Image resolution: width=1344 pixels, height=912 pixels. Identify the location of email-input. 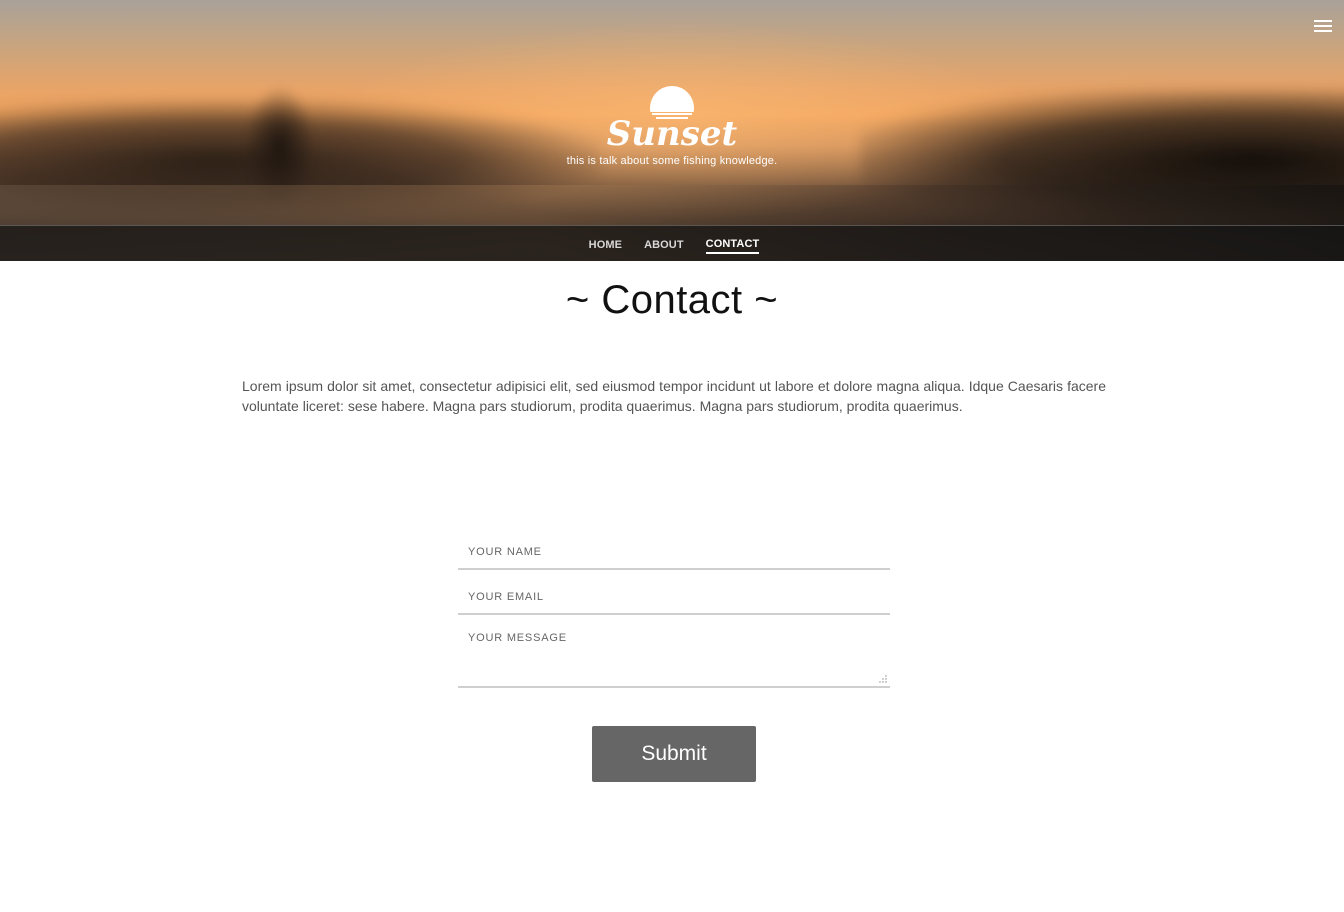
(674, 596).